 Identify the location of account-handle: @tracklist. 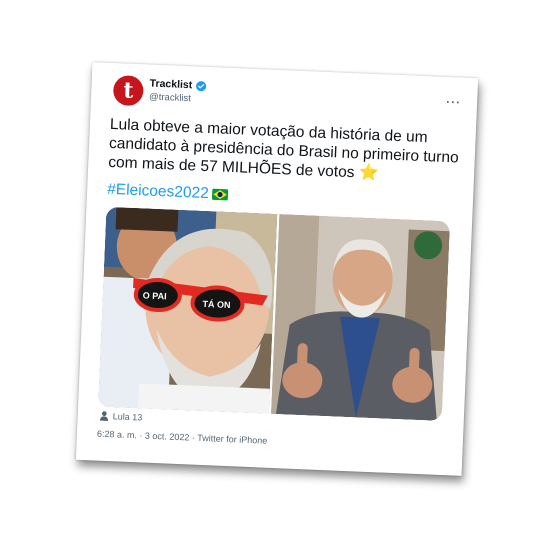
(170, 97).